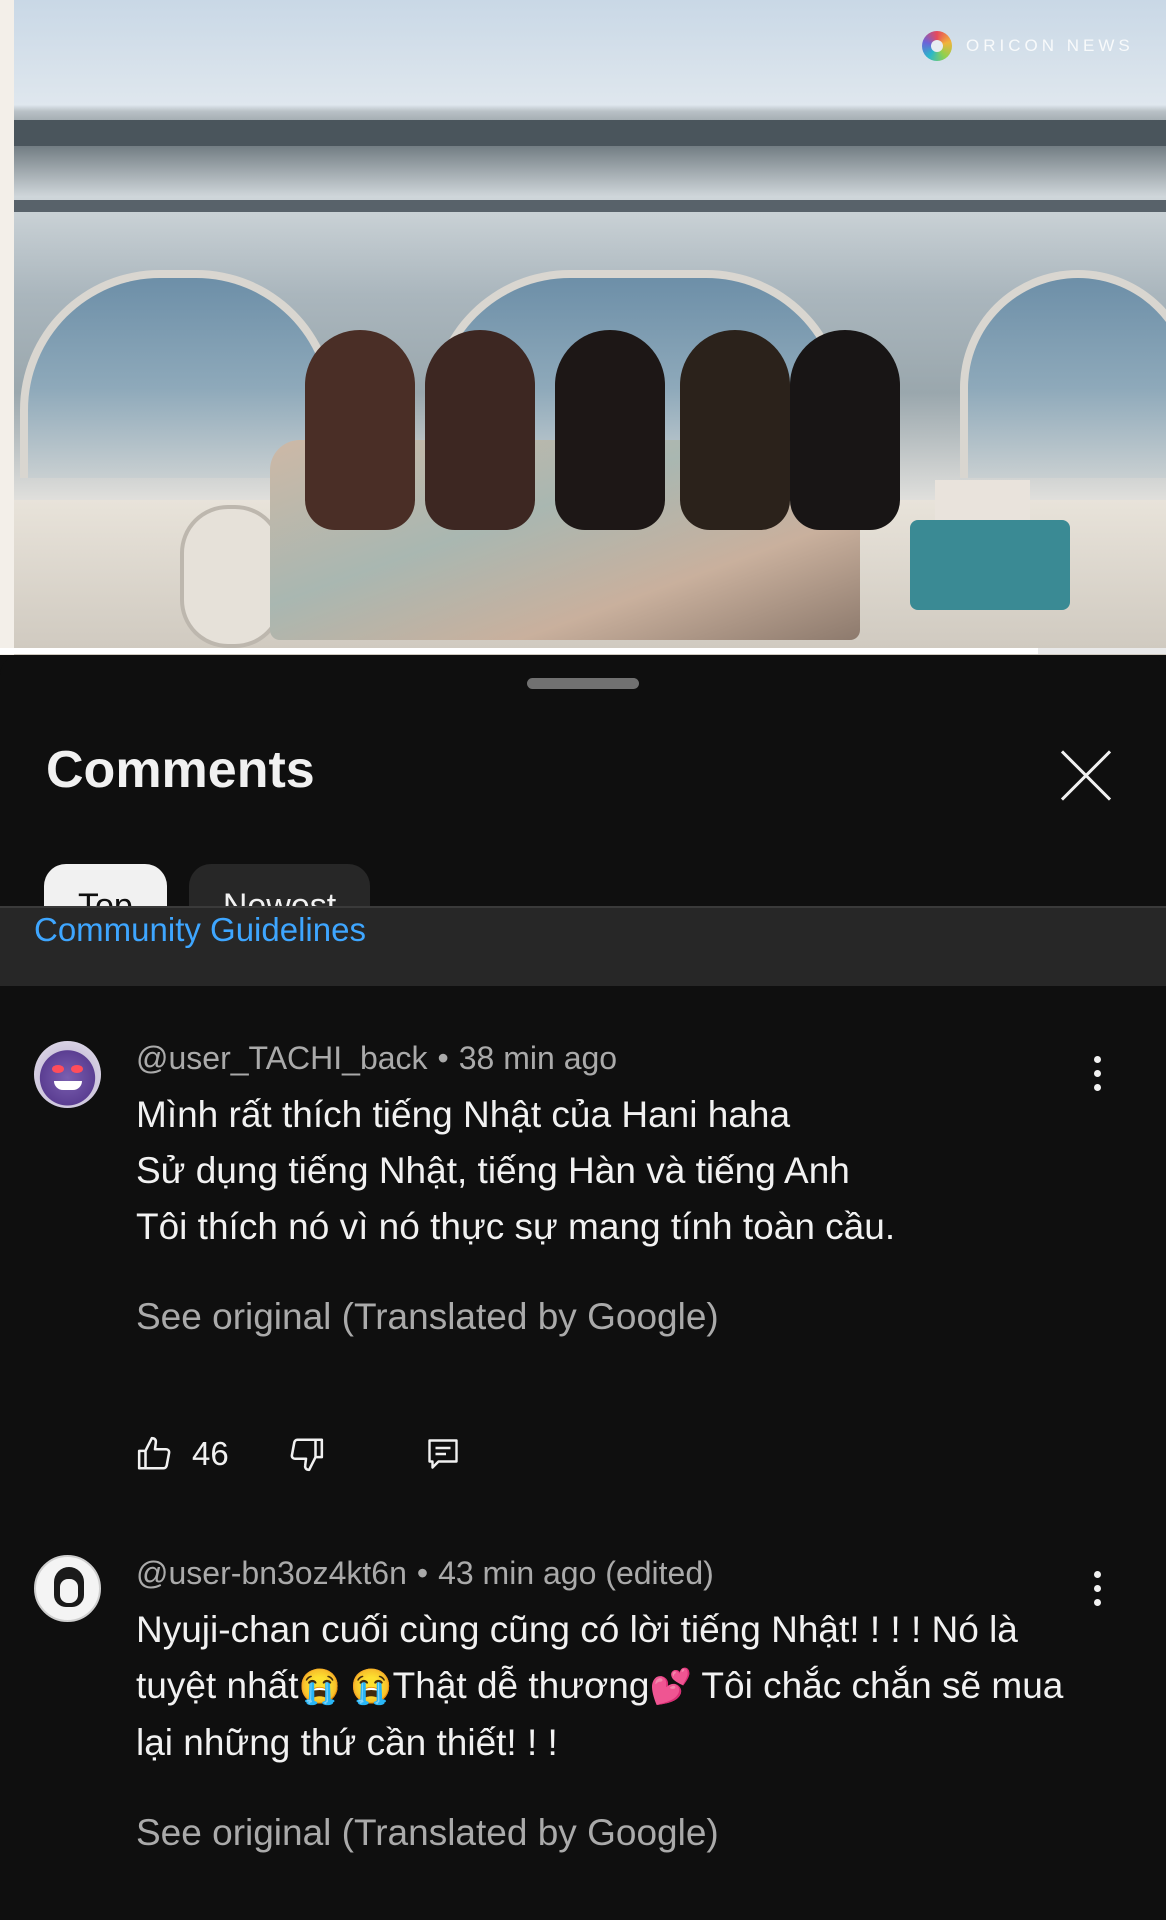  What do you see at coordinates (180, 770) in the screenshot?
I see `sheet-title: Comments` at bounding box center [180, 770].